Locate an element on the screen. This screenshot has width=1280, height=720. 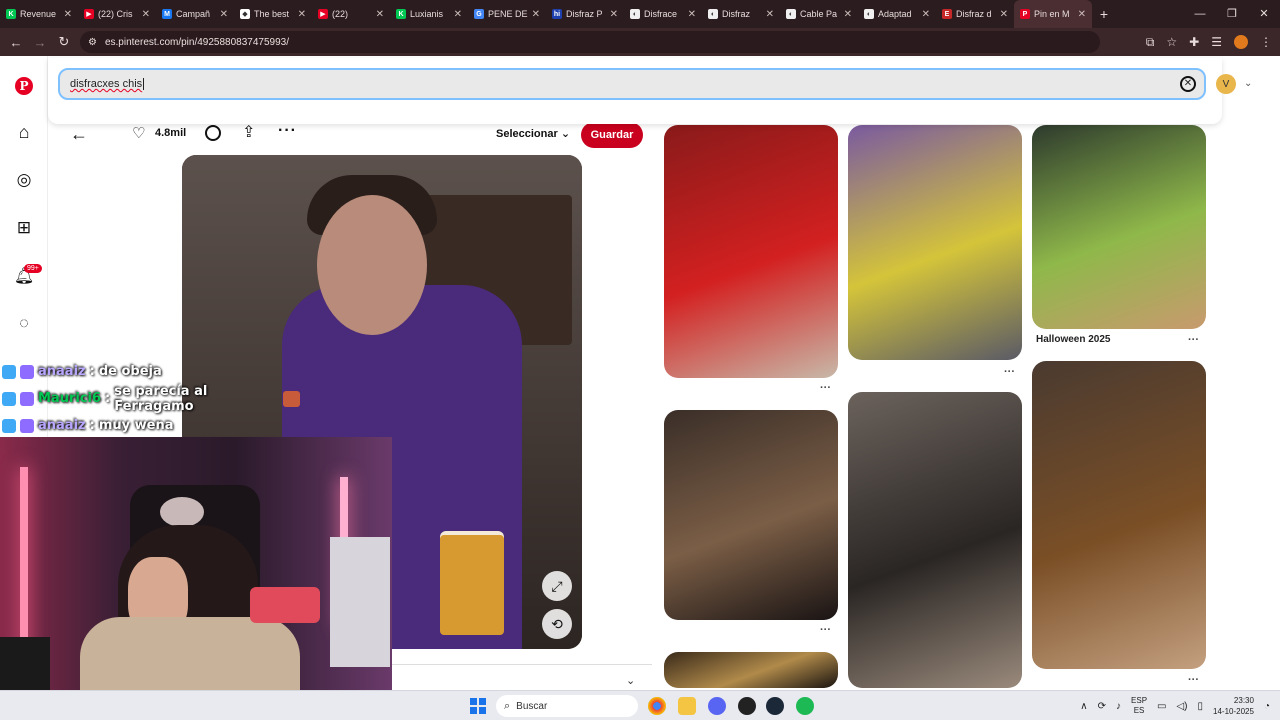
browser-tab: ▶ (22) Cris ✕ is located at coordinates (117, 14).